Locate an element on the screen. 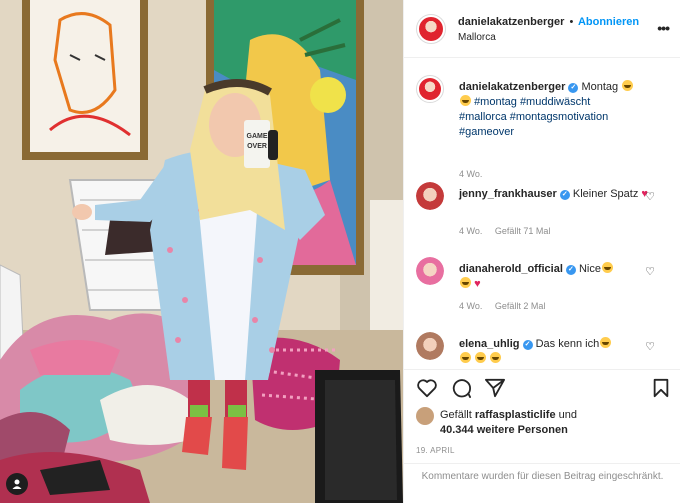 The height and width of the screenshot is (503, 680). caption-username: danielakatzenberger is located at coordinates (512, 87).